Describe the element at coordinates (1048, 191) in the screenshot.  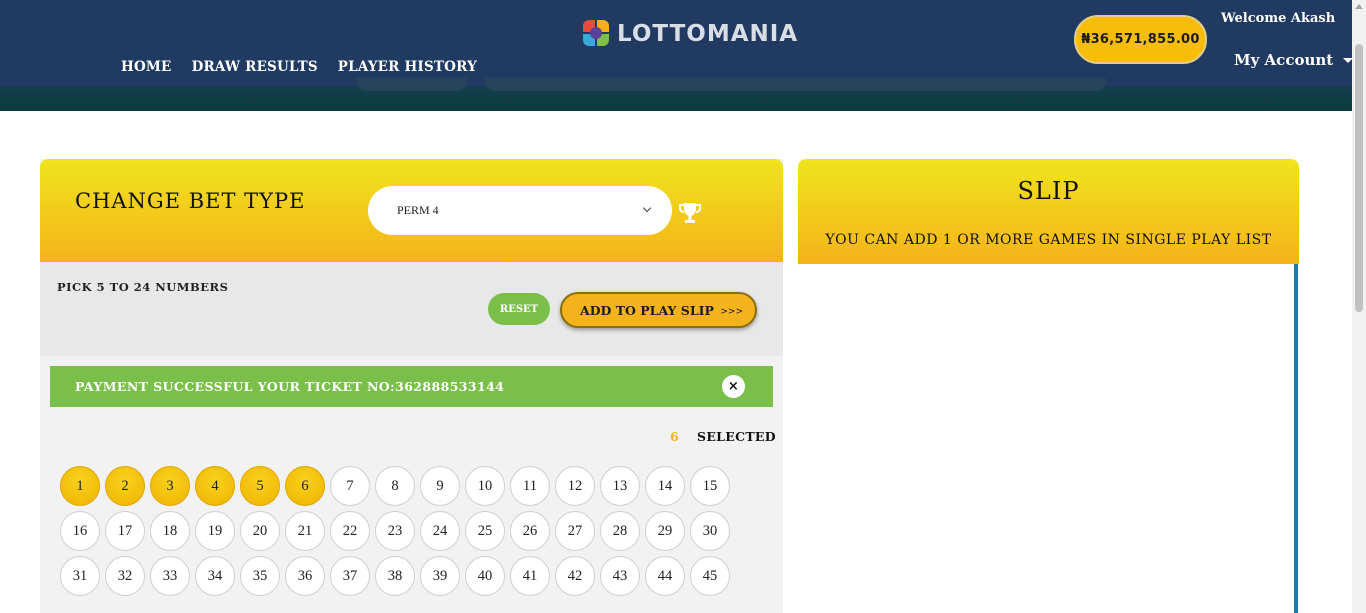
I see `slip-title: SLIP` at that location.